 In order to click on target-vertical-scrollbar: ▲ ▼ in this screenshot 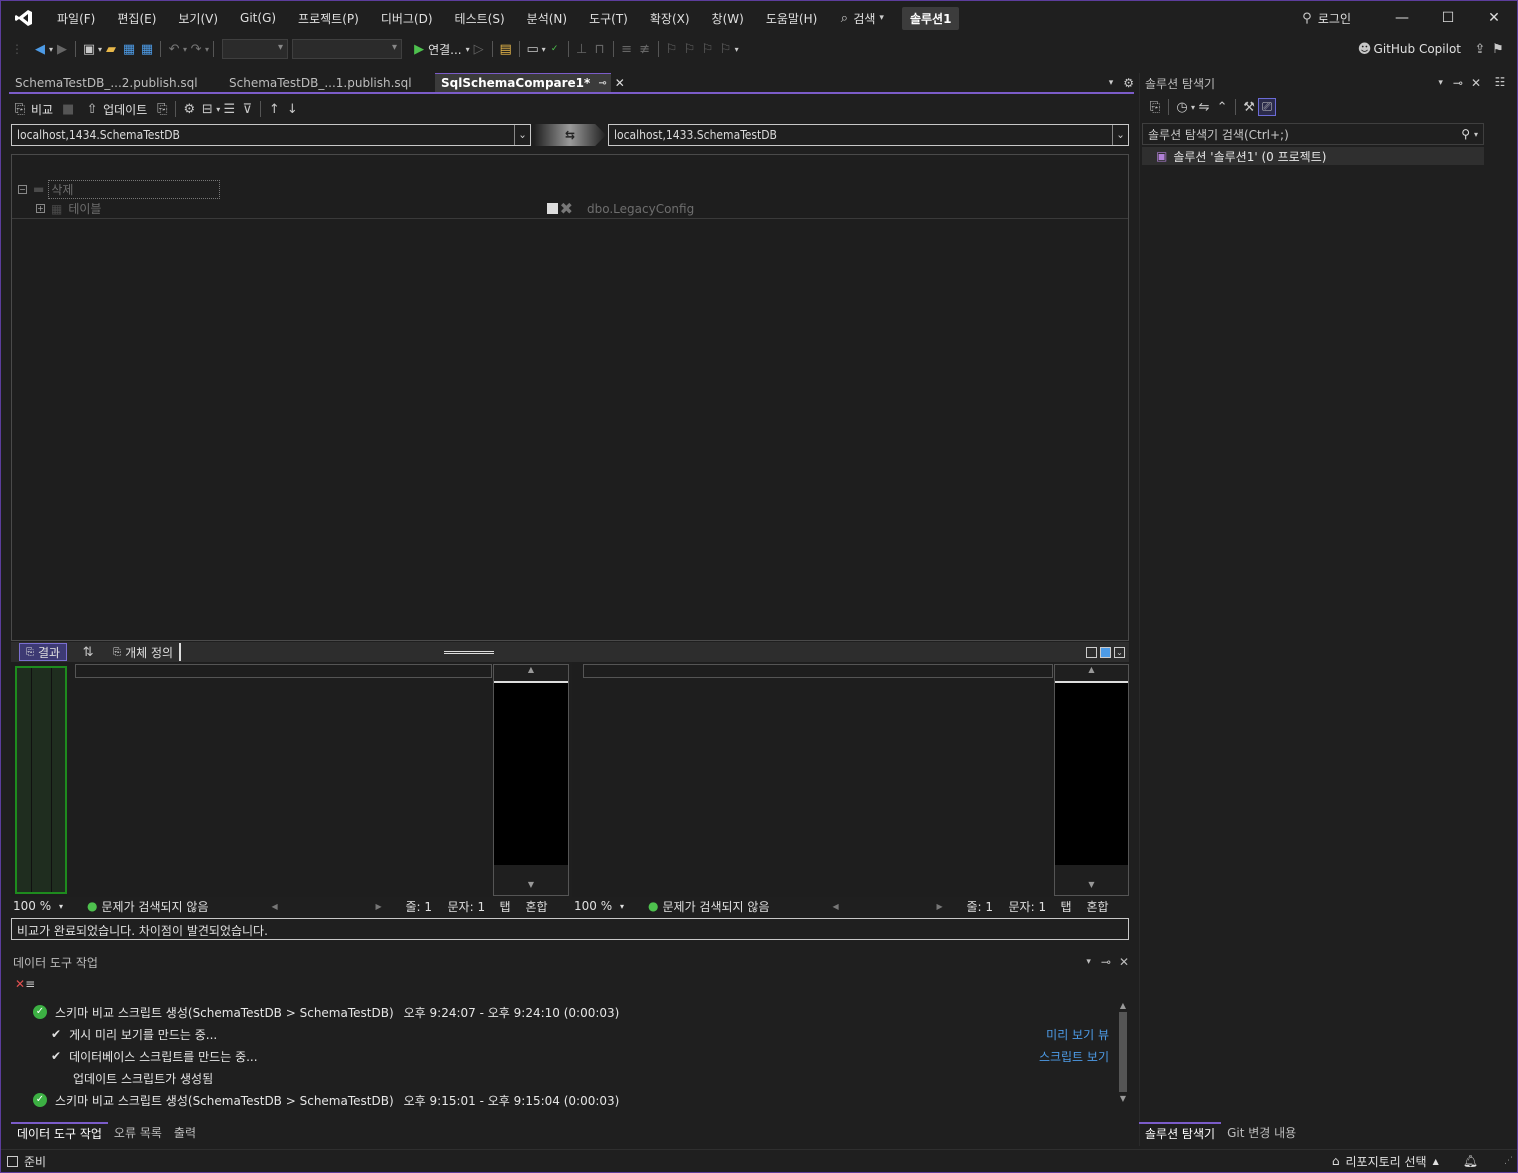, I will do `click(1091, 780)`.